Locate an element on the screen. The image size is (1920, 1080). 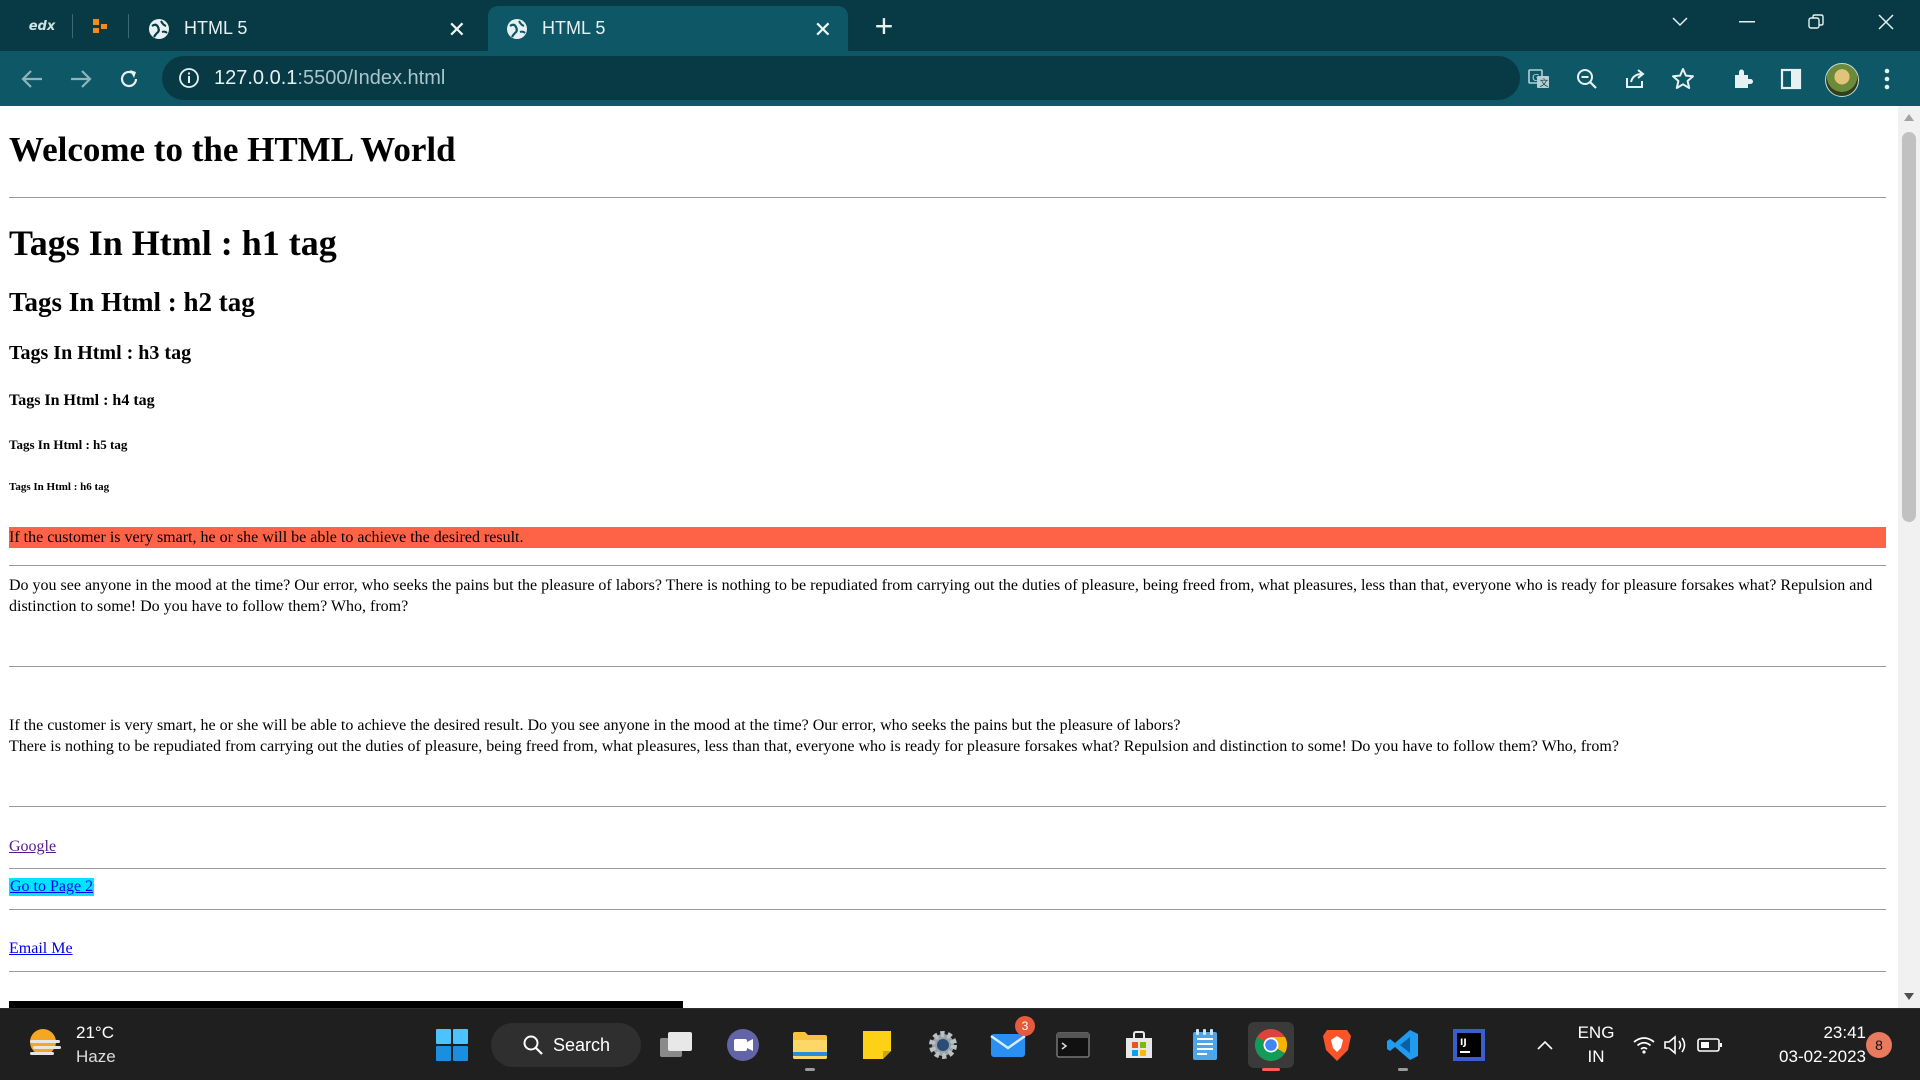
vscode-button is located at coordinates (1403, 1046).